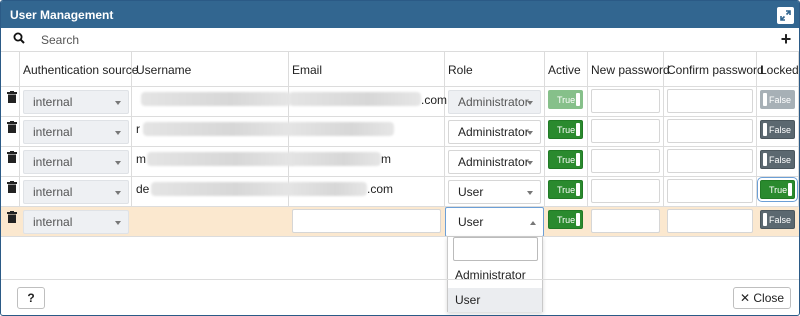 This screenshot has height=316, width=800. What do you see at coordinates (786, 39) in the screenshot?
I see `add-user-button: +` at bounding box center [786, 39].